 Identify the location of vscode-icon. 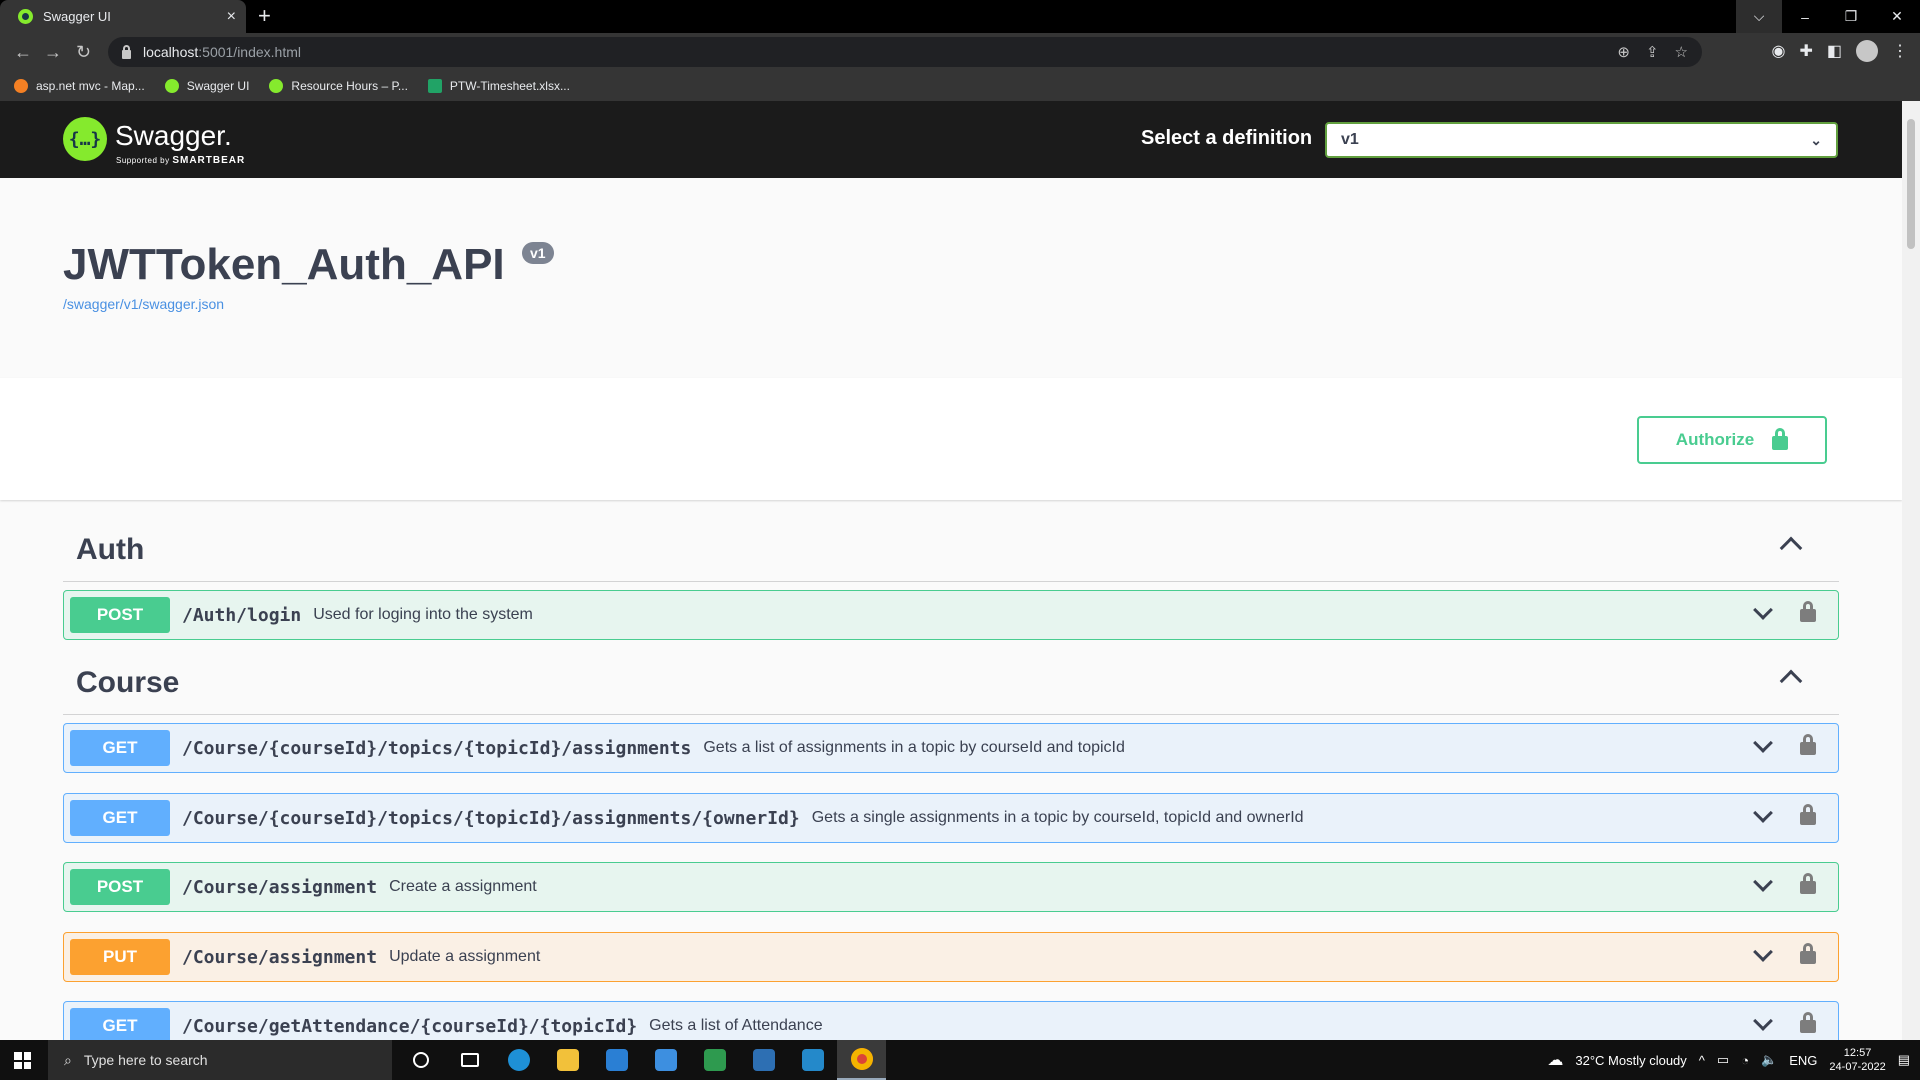
(812, 1060).